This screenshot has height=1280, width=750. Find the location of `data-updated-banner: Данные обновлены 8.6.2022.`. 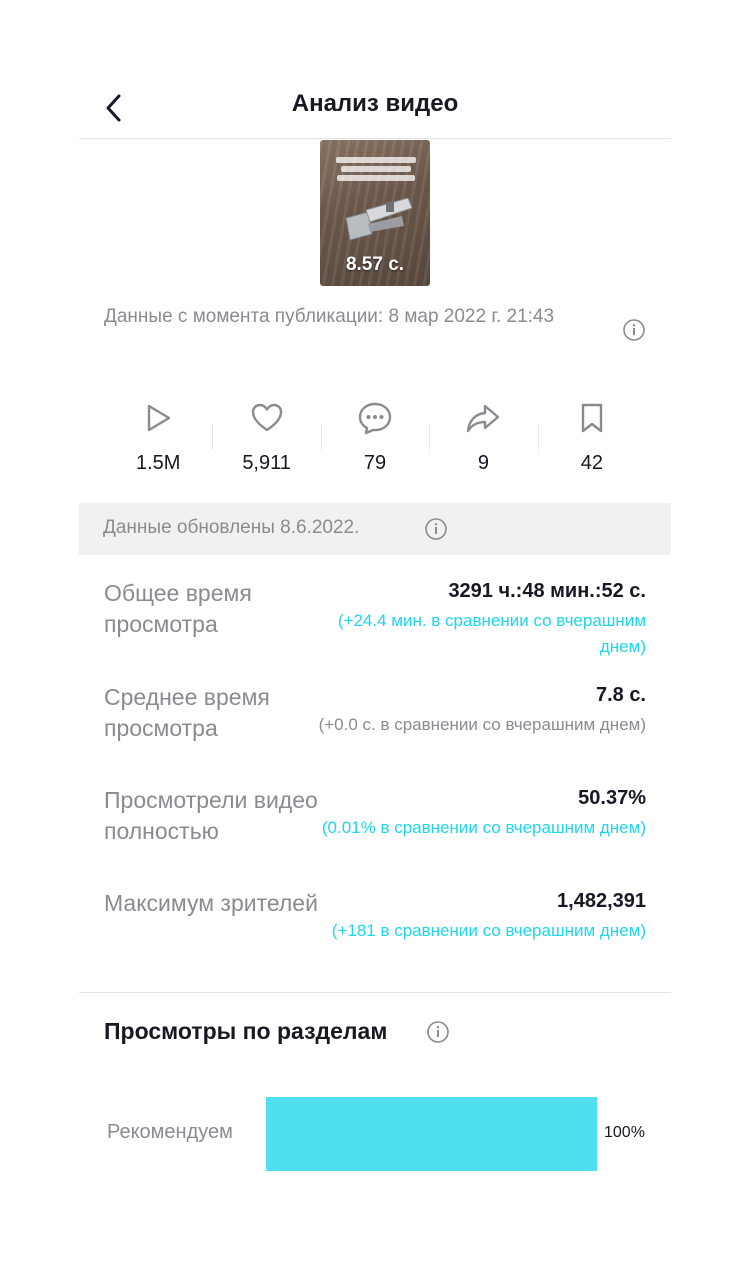

data-updated-banner: Данные обновлены 8.6.2022. is located at coordinates (375, 529).